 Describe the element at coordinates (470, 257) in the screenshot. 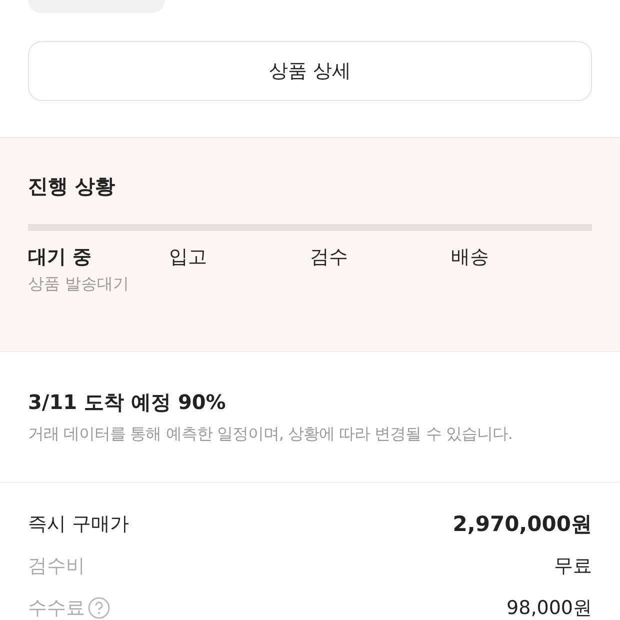

I see `step-label: 배송` at that location.